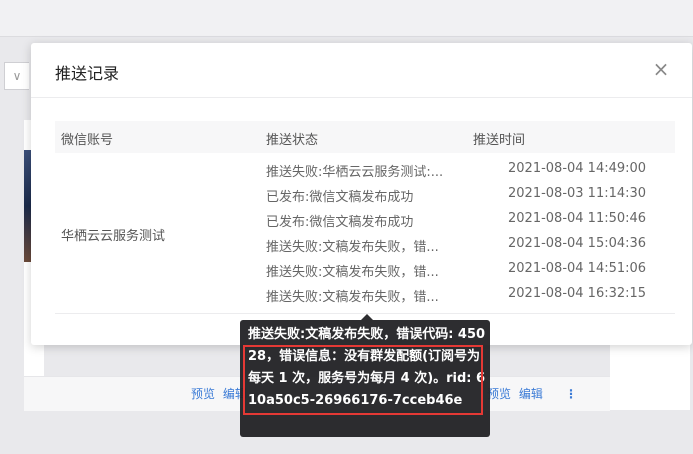  I want to click on push-time: 2021-08-04 14:51:06, so click(577, 268).